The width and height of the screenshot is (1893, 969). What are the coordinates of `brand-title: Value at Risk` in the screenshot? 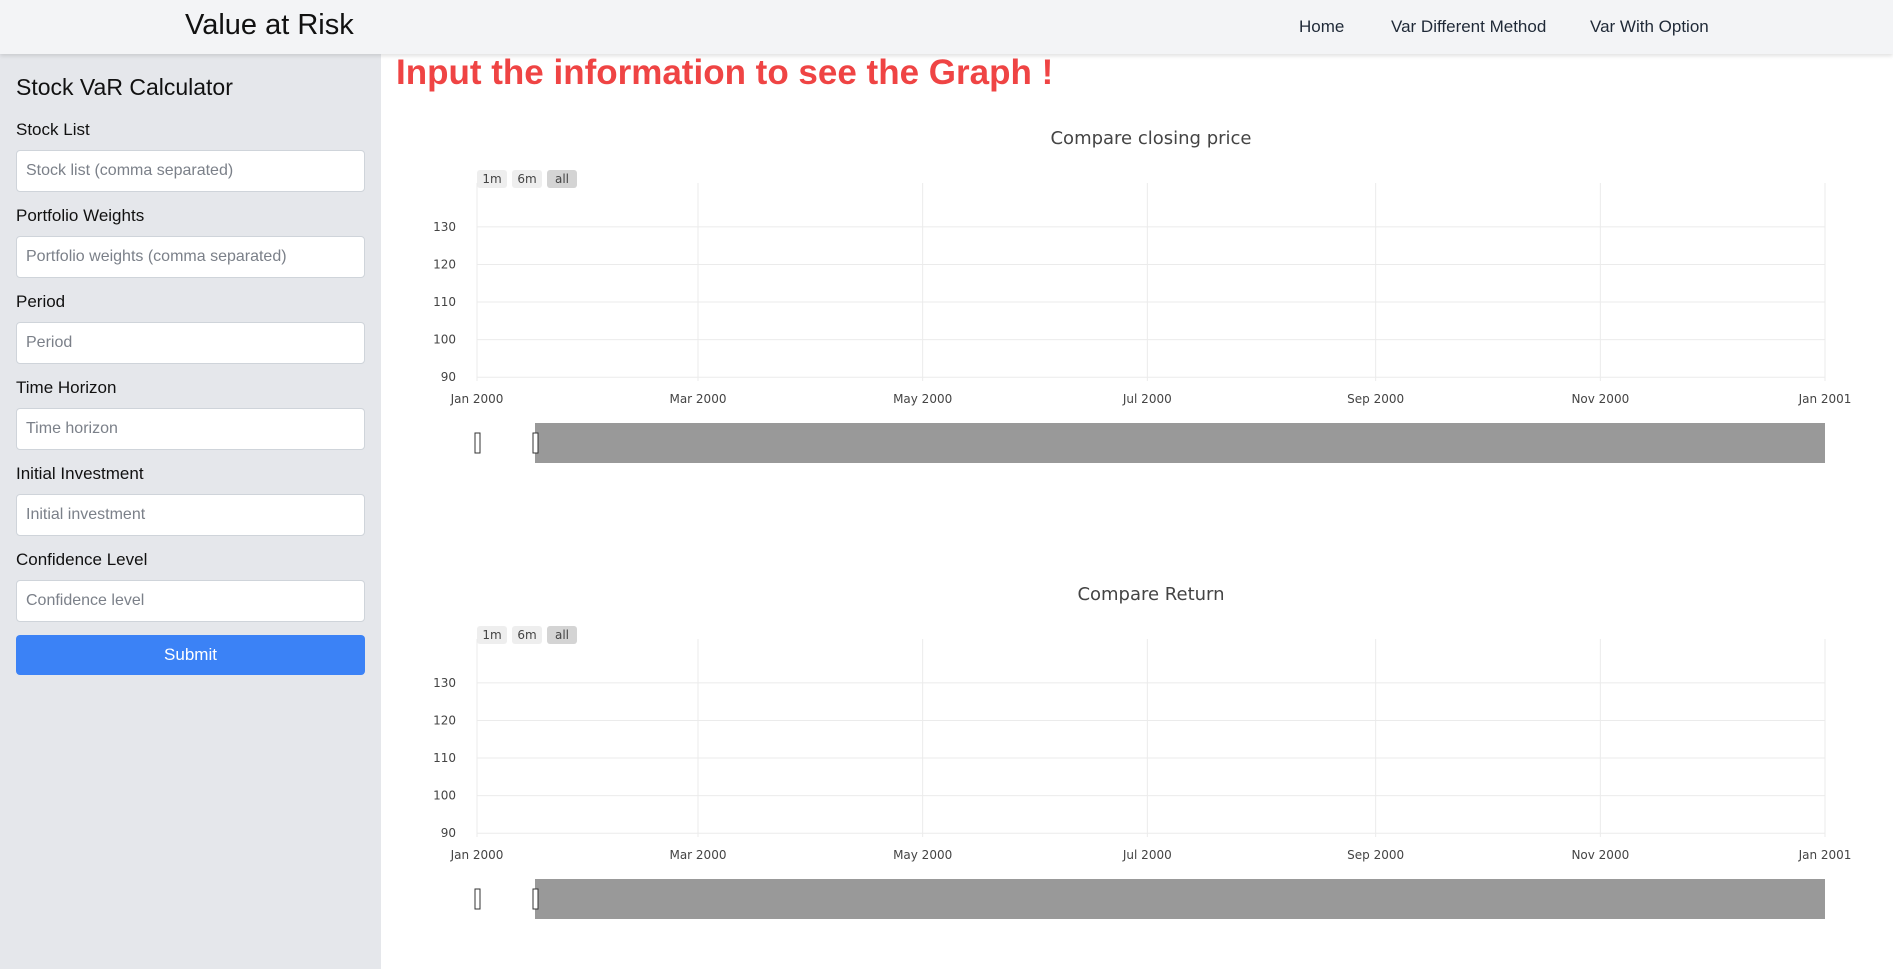 It's located at (269, 25).